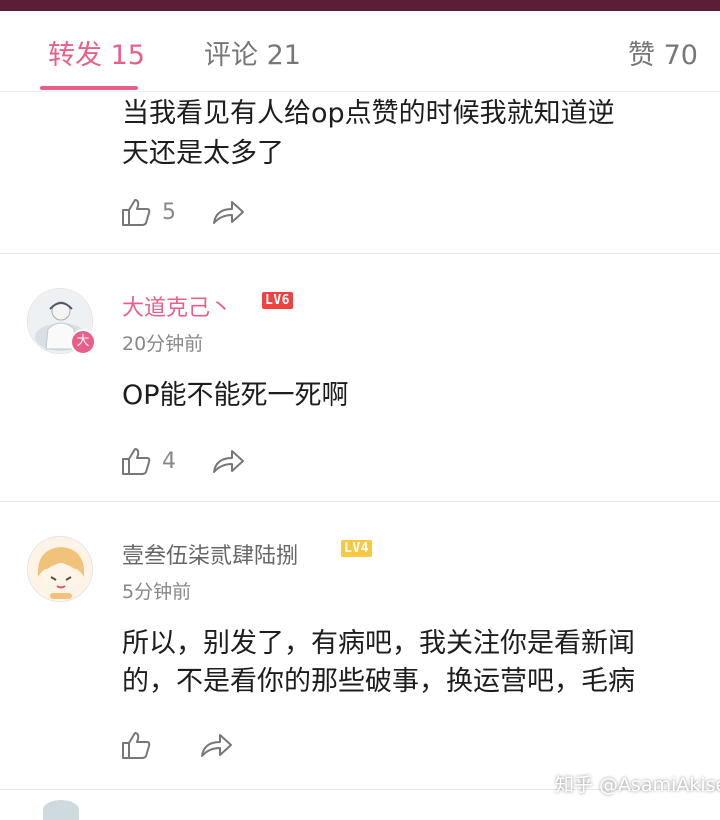  I want to click on comment-text-line: 的，不是看你的那些破事，换运营吧，毛病, so click(378, 681).